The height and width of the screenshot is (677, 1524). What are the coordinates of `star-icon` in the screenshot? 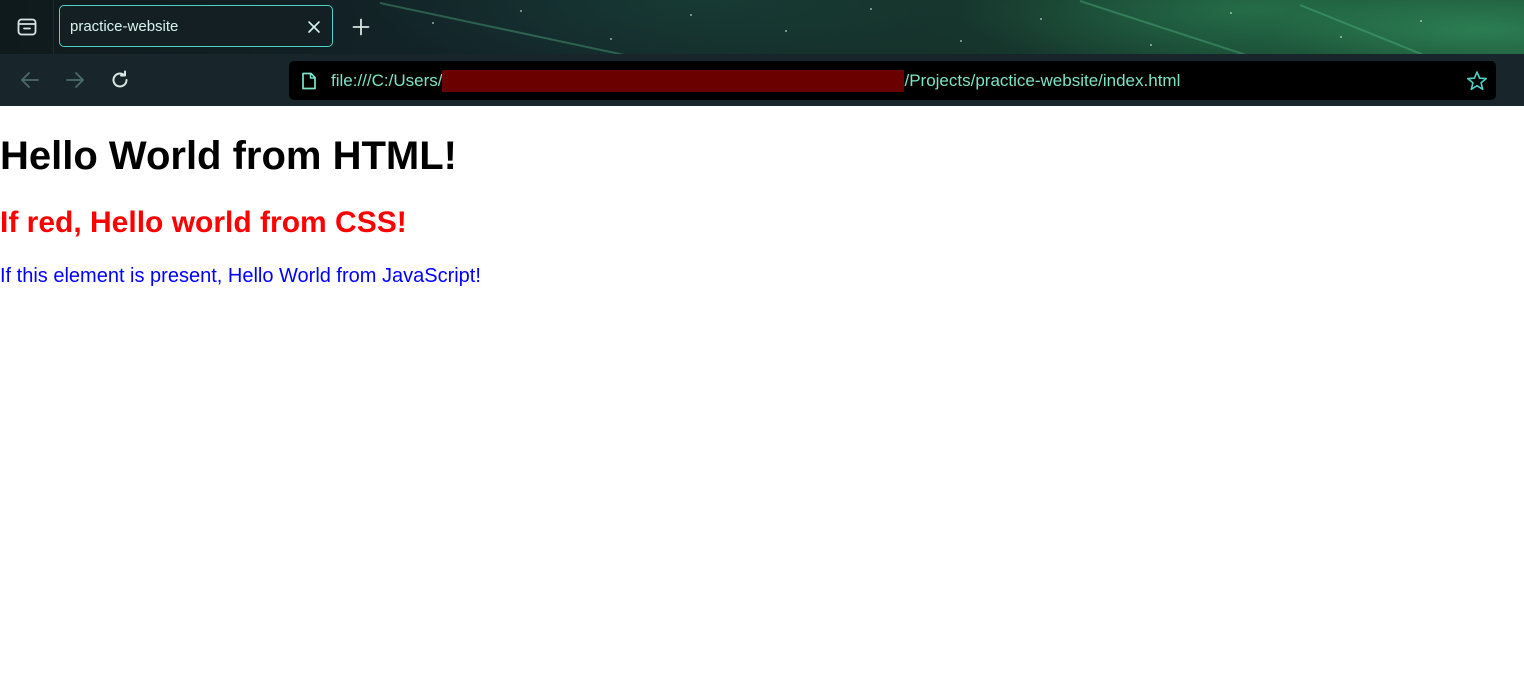 It's located at (1477, 81).